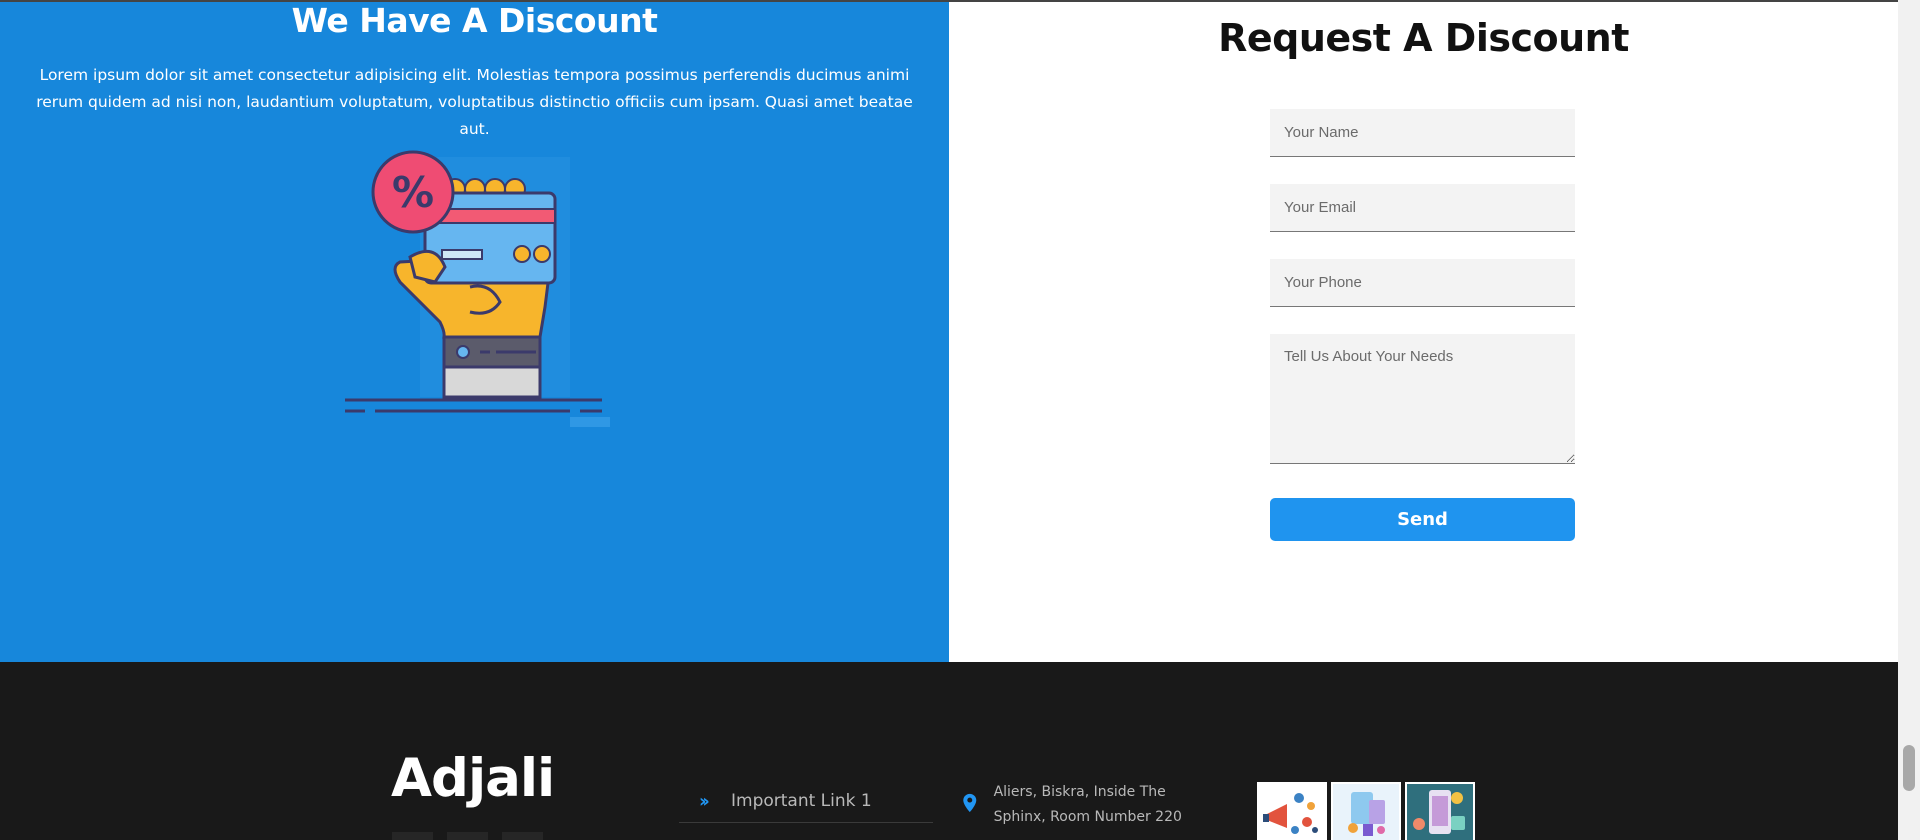 The width and height of the screenshot is (1920, 840). I want to click on message-field, so click(1422, 399).